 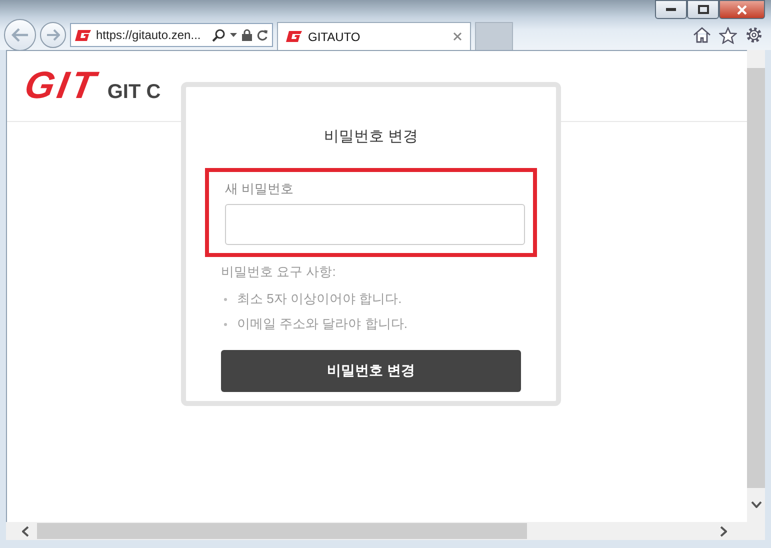 I want to click on back-button, so click(x=20, y=35).